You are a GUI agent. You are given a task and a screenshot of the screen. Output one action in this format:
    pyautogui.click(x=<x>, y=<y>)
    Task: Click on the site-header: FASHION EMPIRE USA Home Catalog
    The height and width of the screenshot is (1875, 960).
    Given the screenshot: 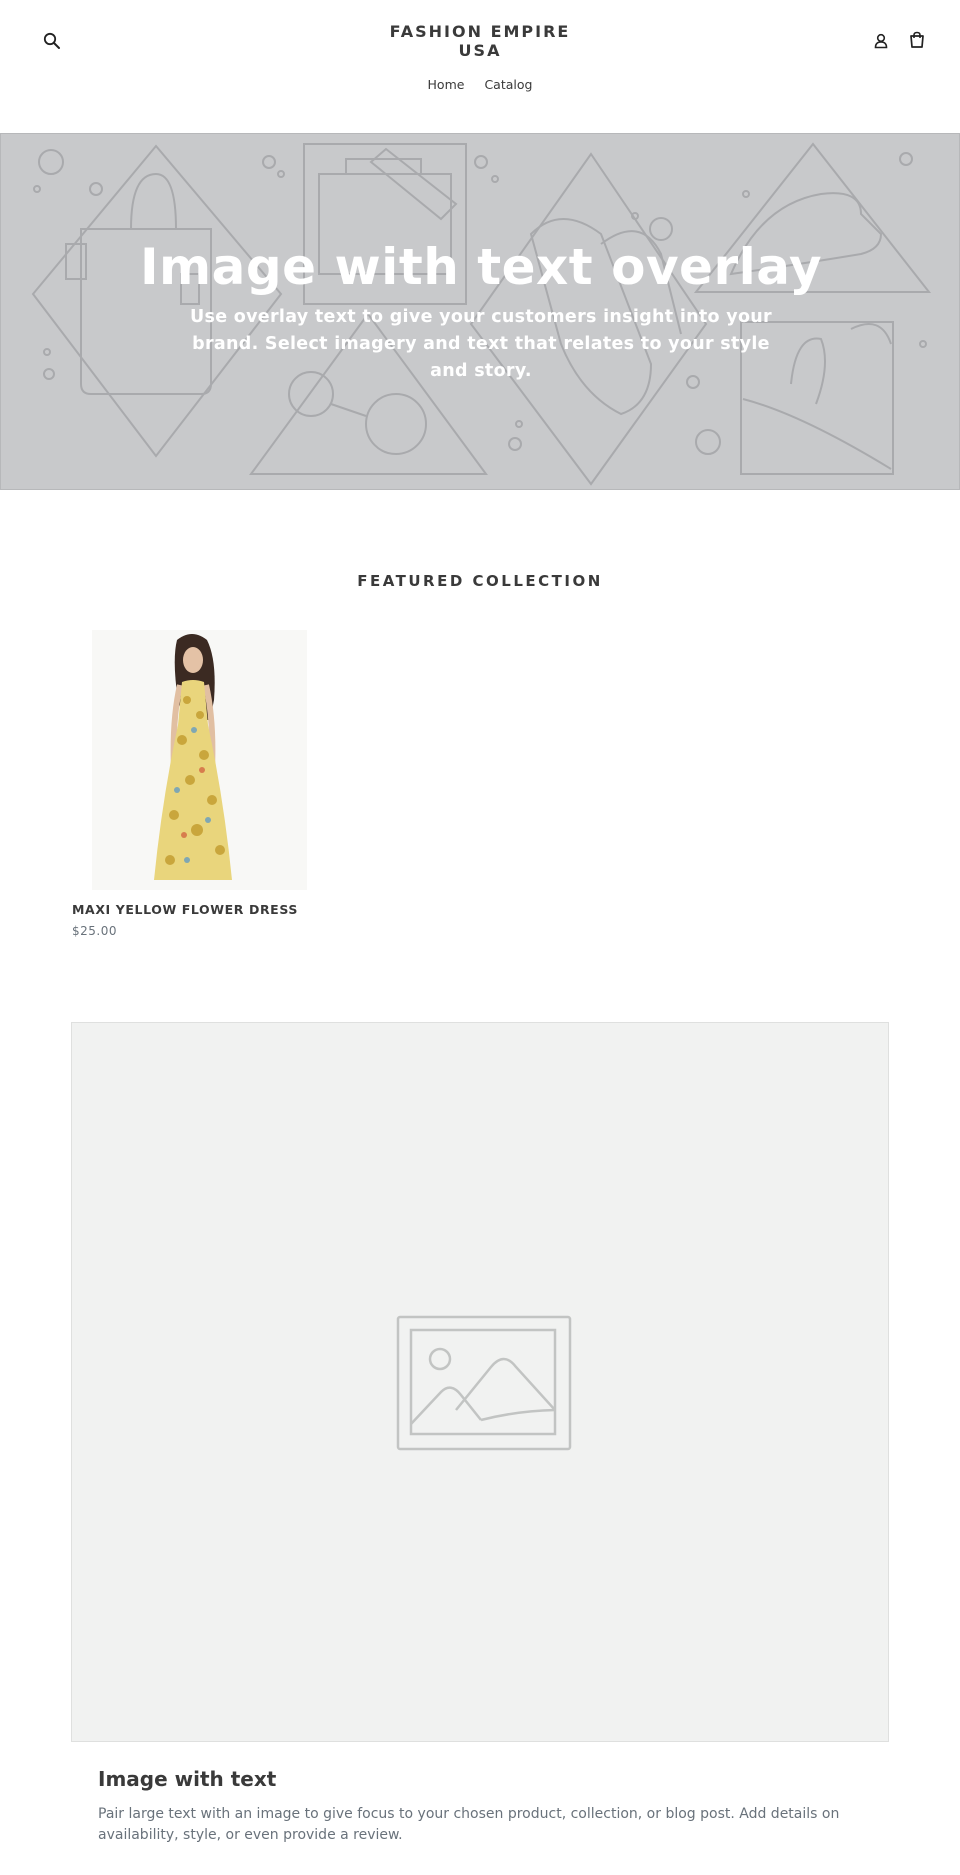 What is the action you would take?
    pyautogui.click(x=480, y=66)
    